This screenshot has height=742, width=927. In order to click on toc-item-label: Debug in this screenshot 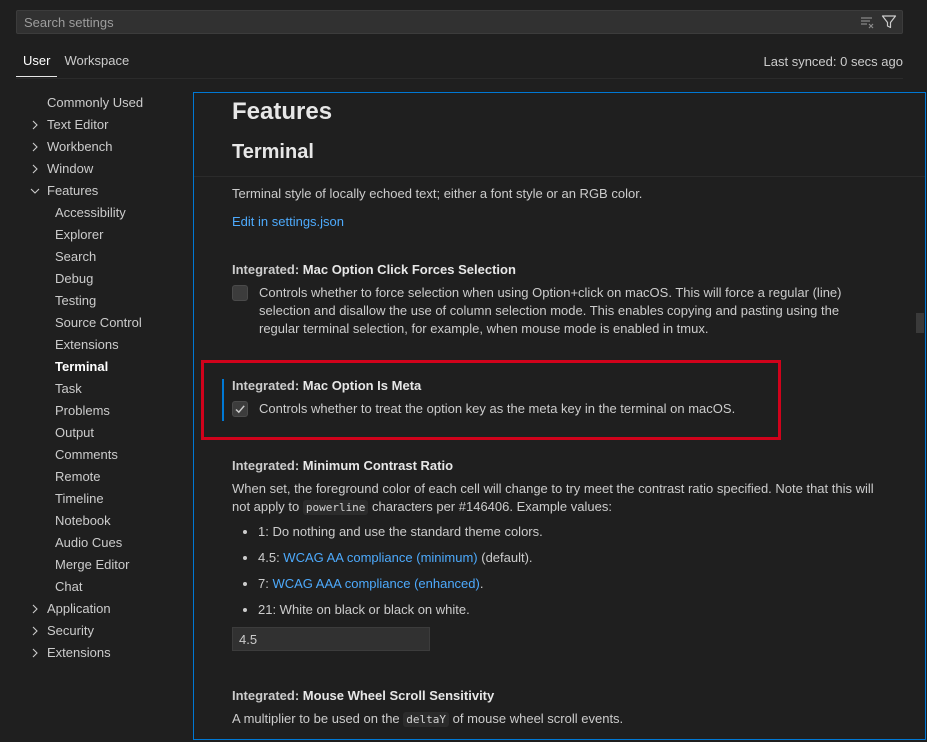, I will do `click(74, 278)`.